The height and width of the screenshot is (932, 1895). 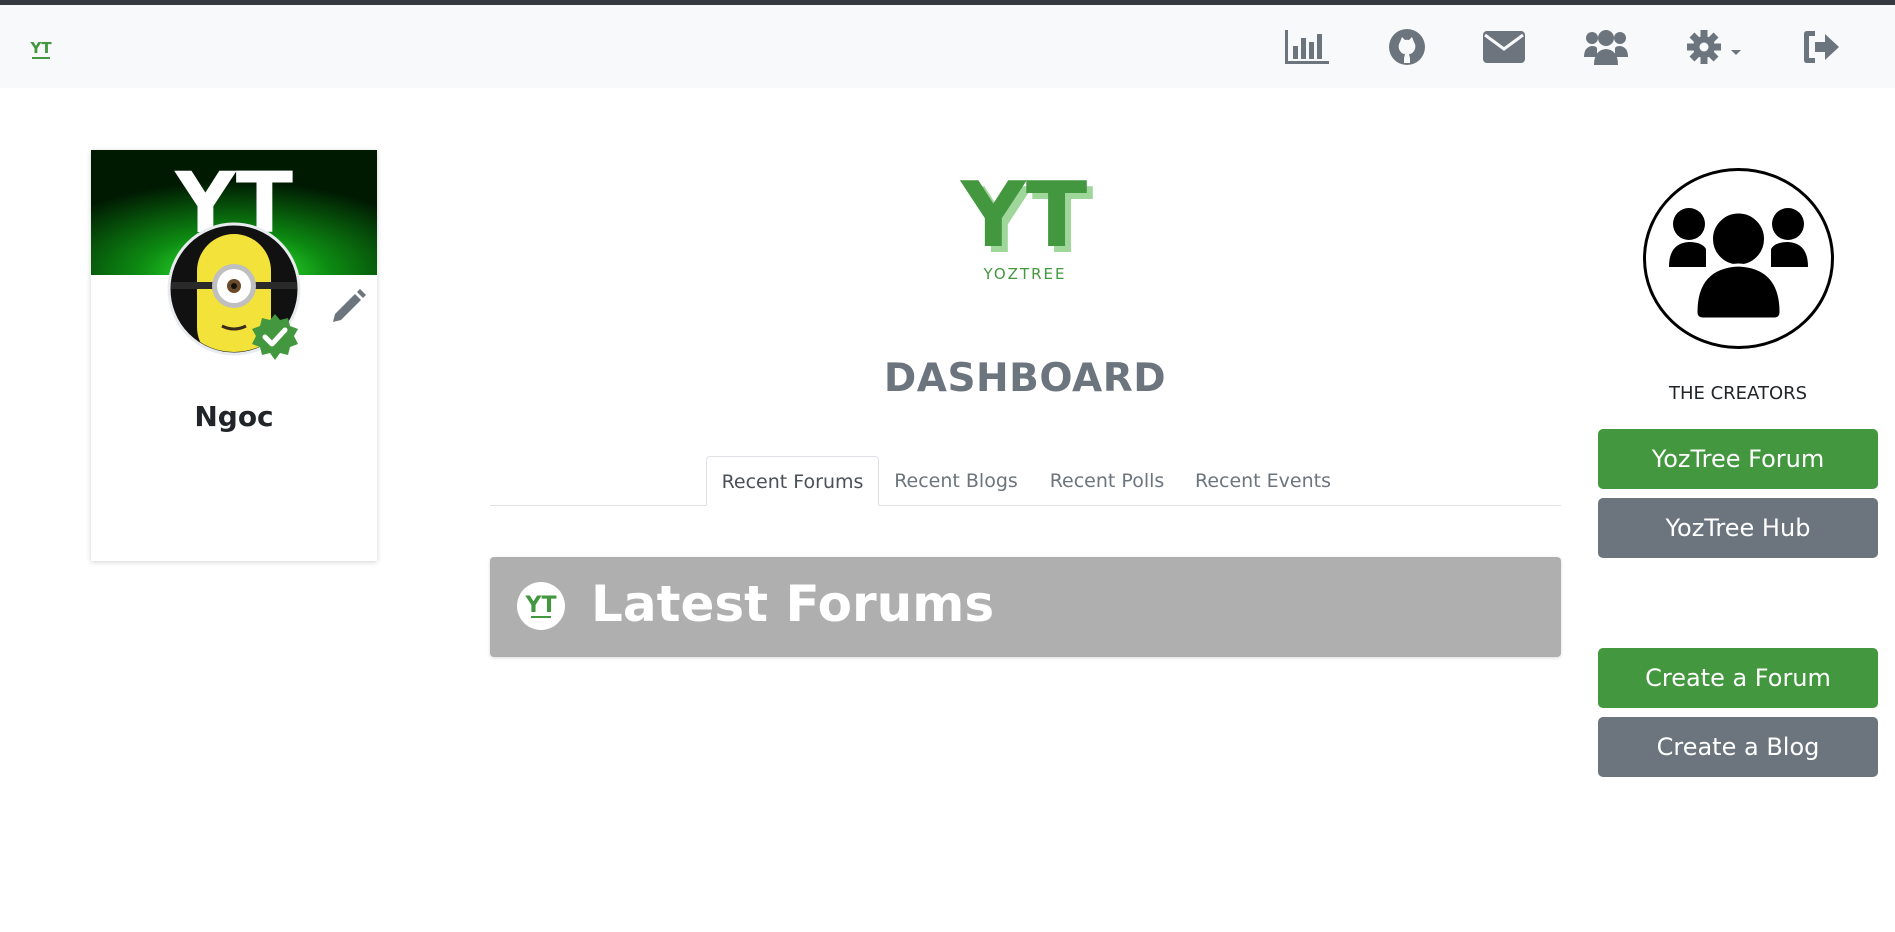 I want to click on tab-recent-polls: Recent Polls, so click(x=1107, y=481).